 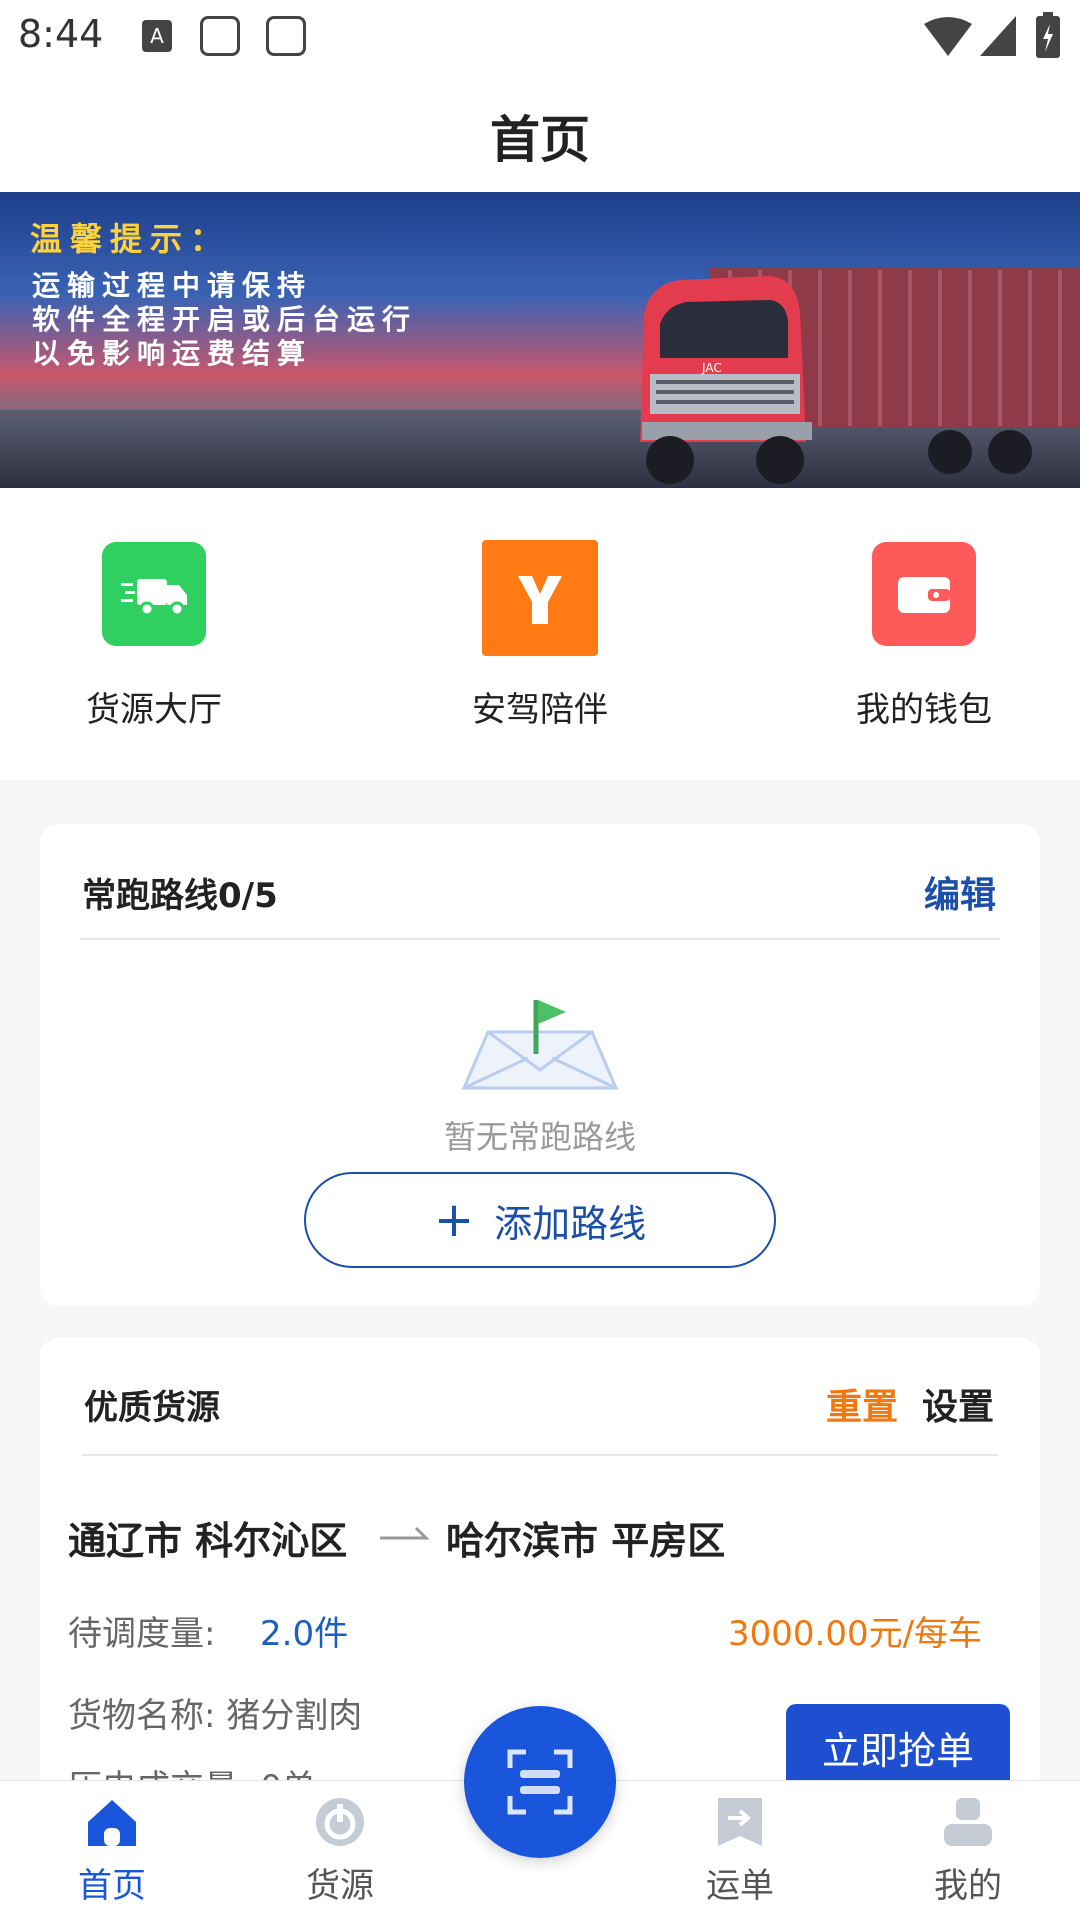 What do you see at coordinates (860, 376) in the screenshot?
I see `truck-illustration: JAC` at bounding box center [860, 376].